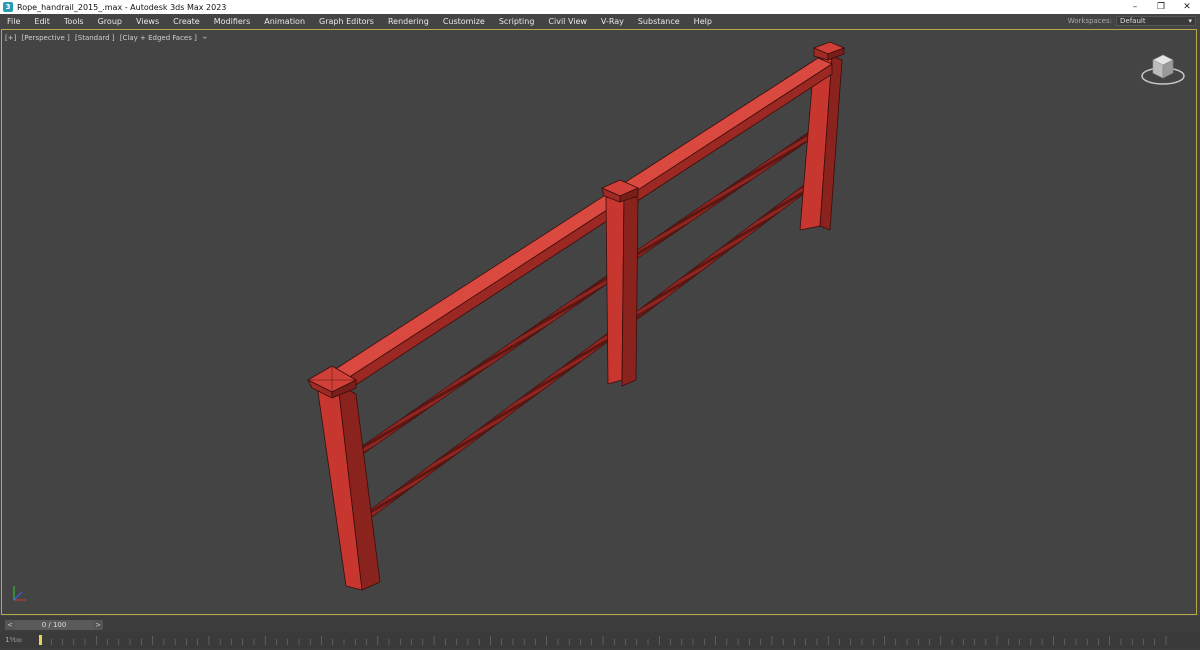 The height and width of the screenshot is (650, 1200). I want to click on post-middle, so click(620, 283).